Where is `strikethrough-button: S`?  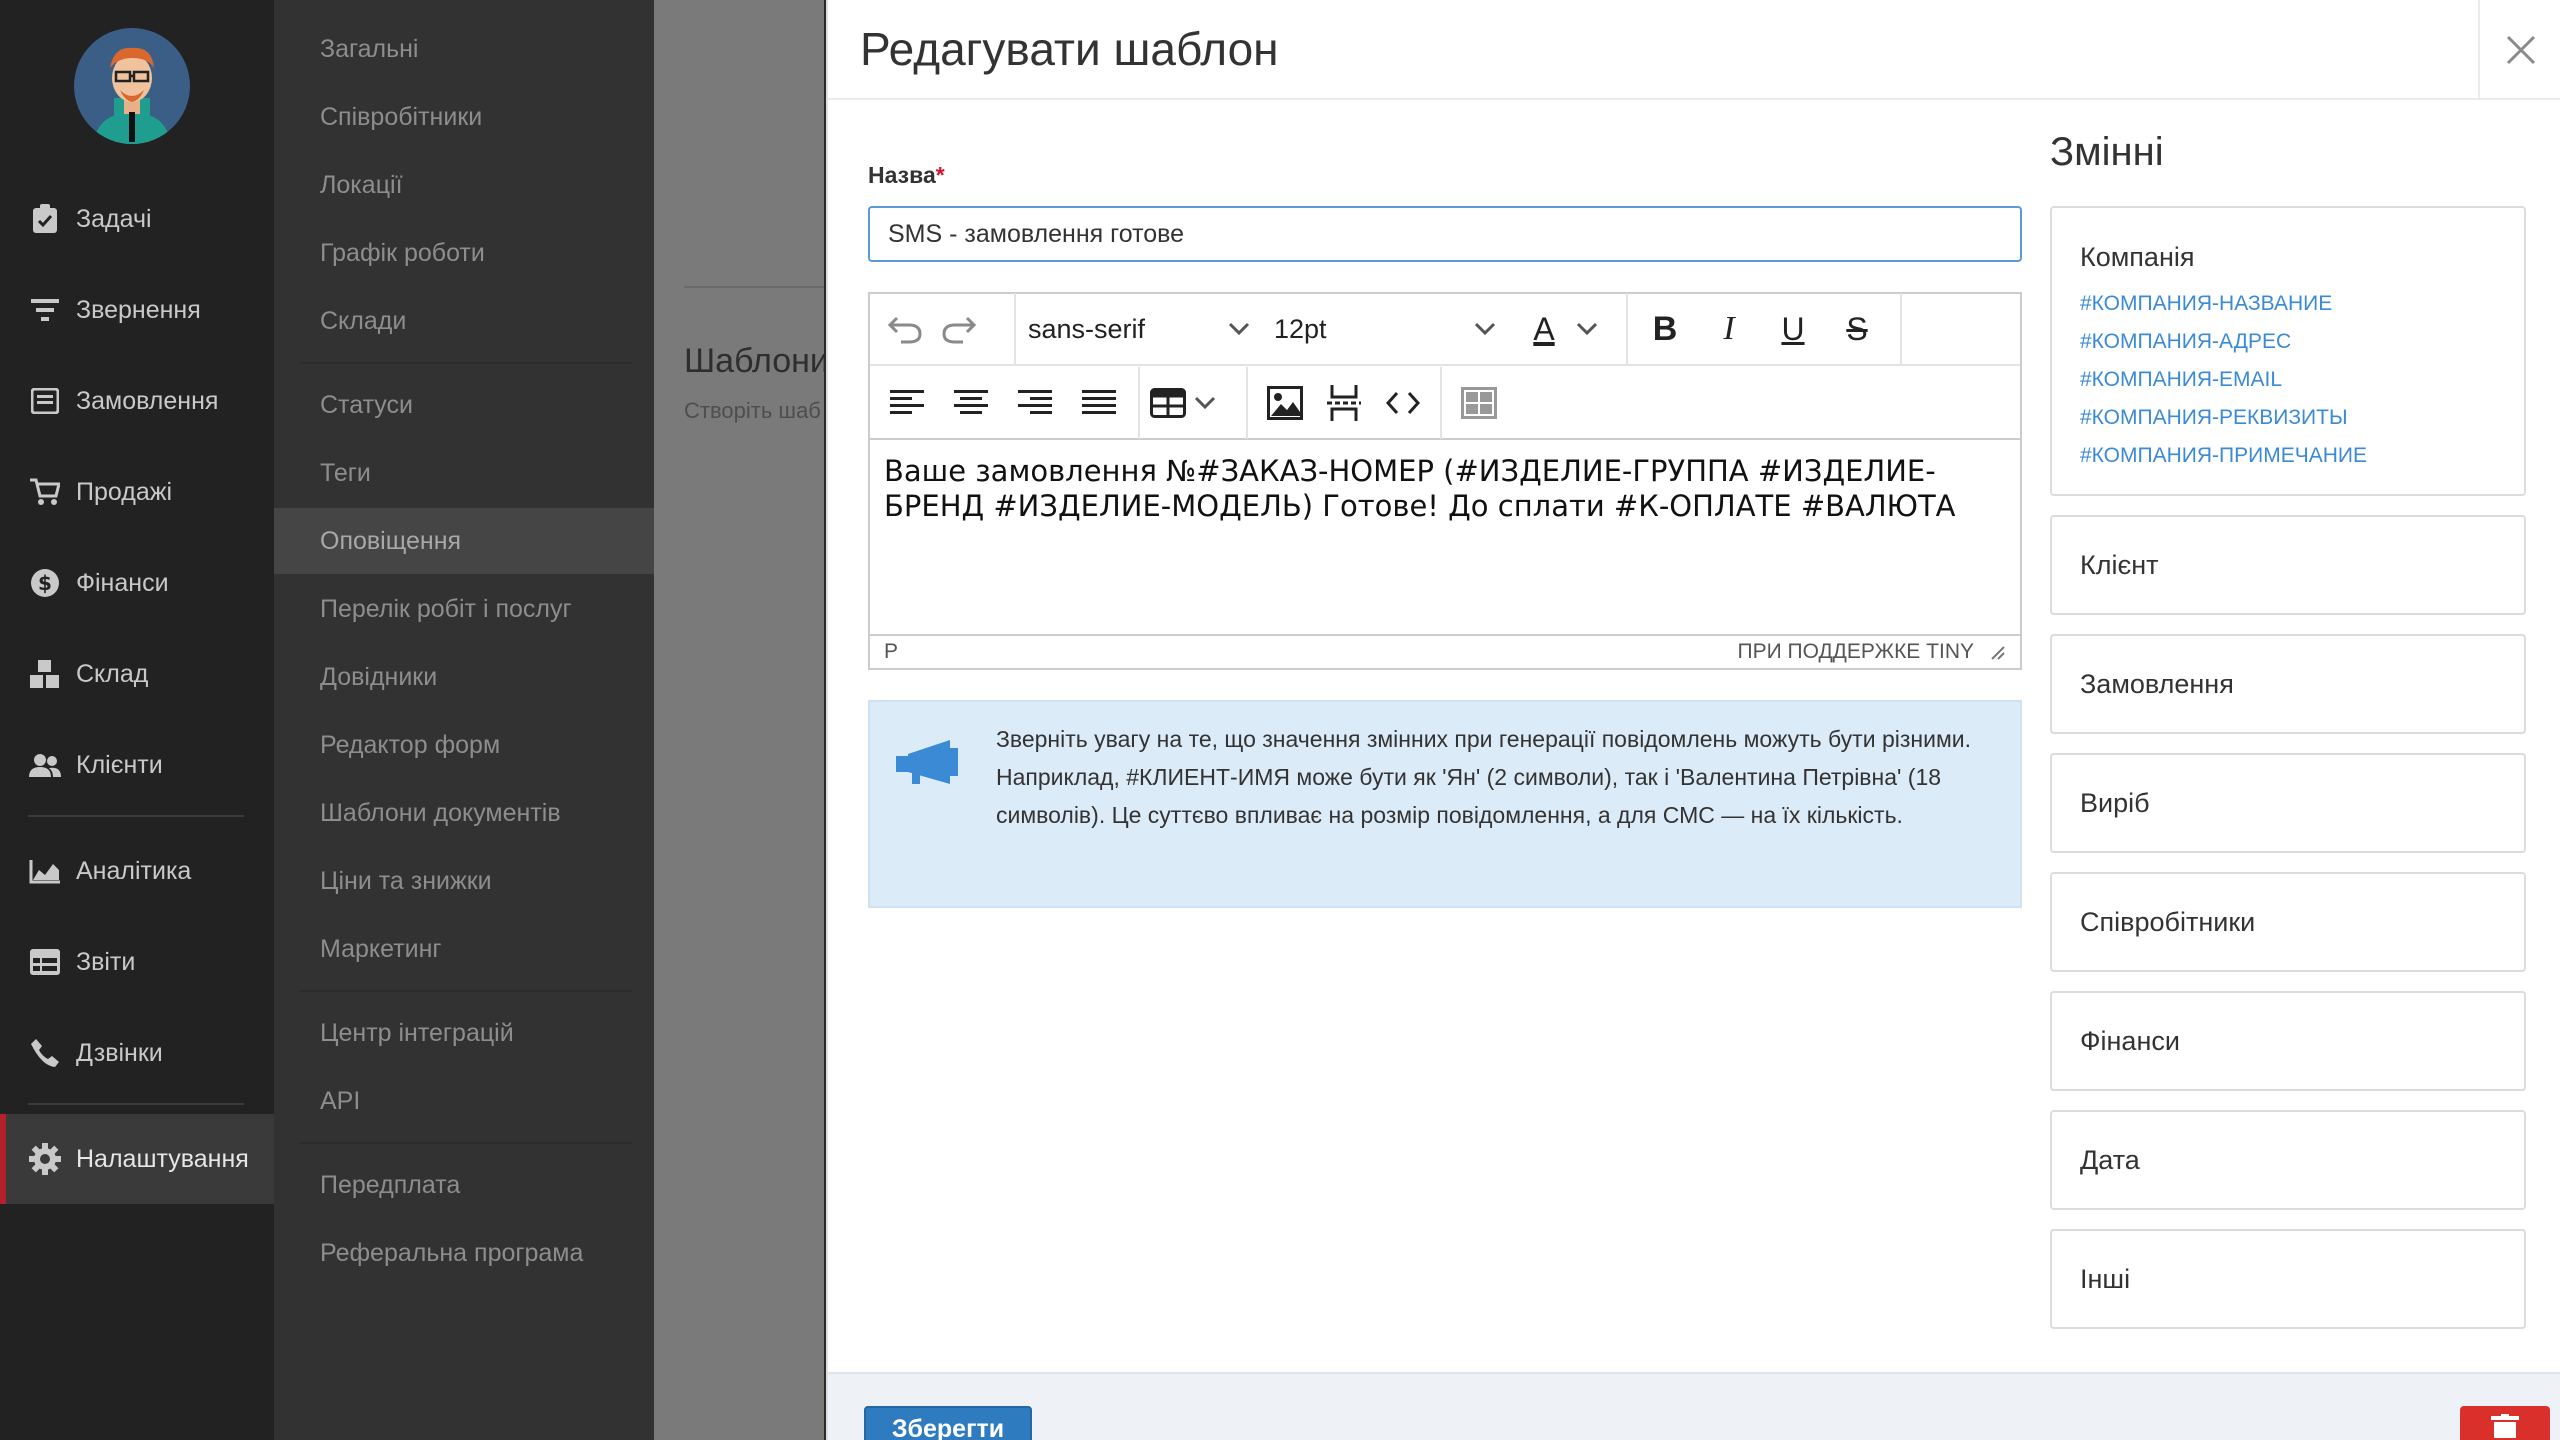
strikethrough-button: S is located at coordinates (1857, 329).